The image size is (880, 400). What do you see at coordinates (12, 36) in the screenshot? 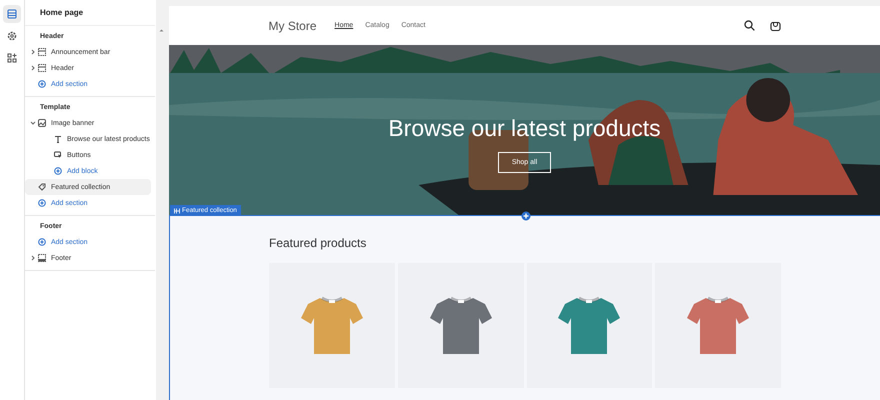
I see `settings-icon` at bounding box center [12, 36].